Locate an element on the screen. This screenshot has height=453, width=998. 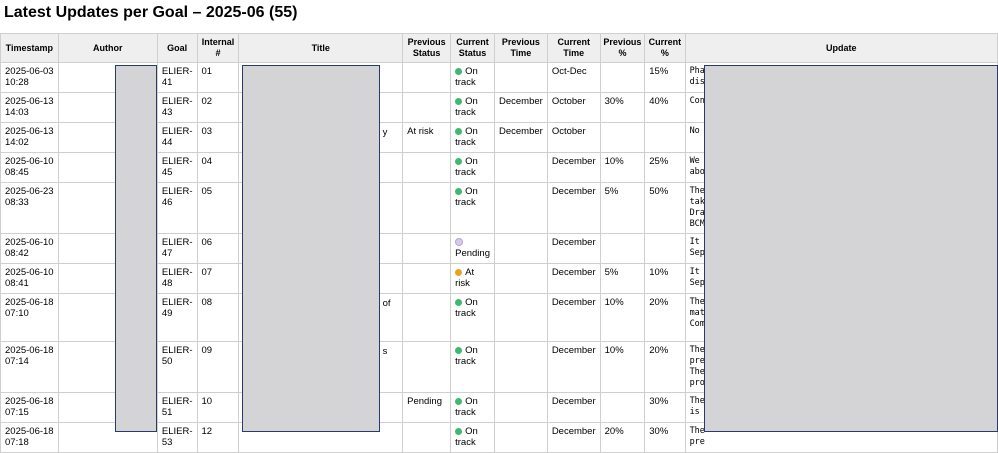
current-time-cell: Oct-Dec is located at coordinates (573, 77).